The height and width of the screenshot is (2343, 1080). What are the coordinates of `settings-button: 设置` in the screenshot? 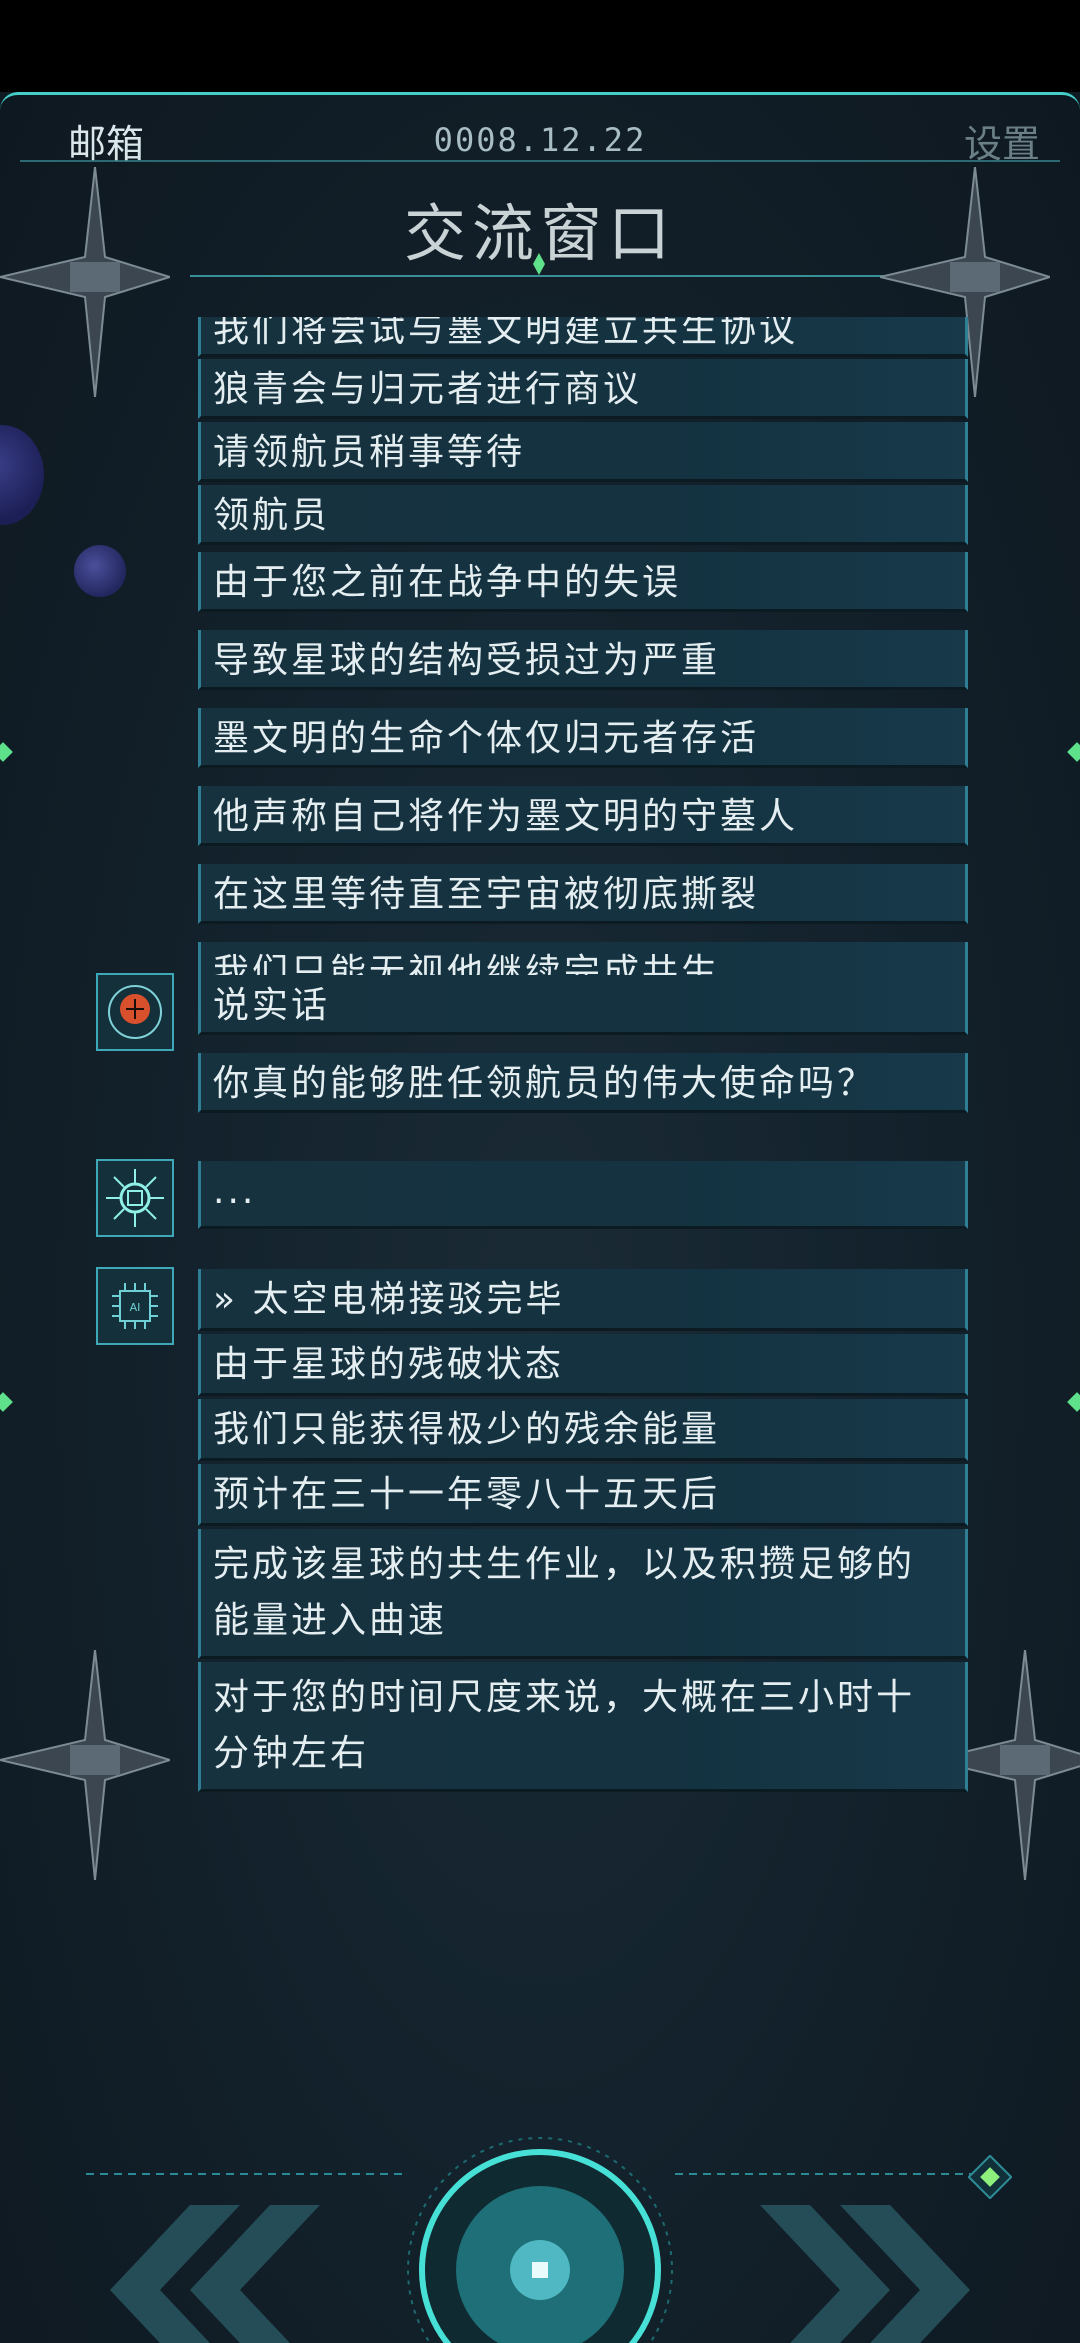 It's located at (1002, 140).